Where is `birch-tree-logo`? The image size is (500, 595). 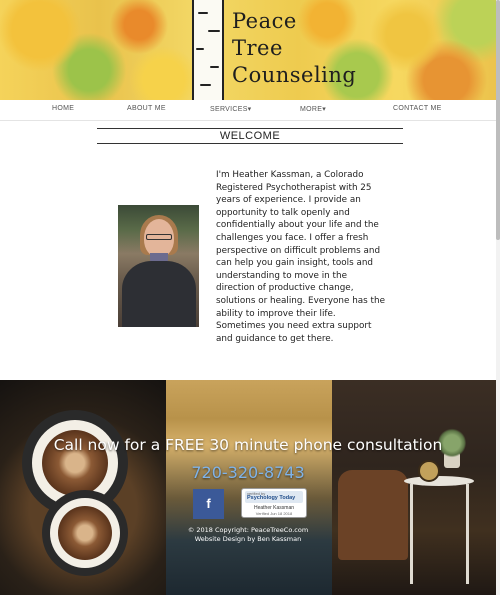
birch-tree-logo is located at coordinates (208, 50).